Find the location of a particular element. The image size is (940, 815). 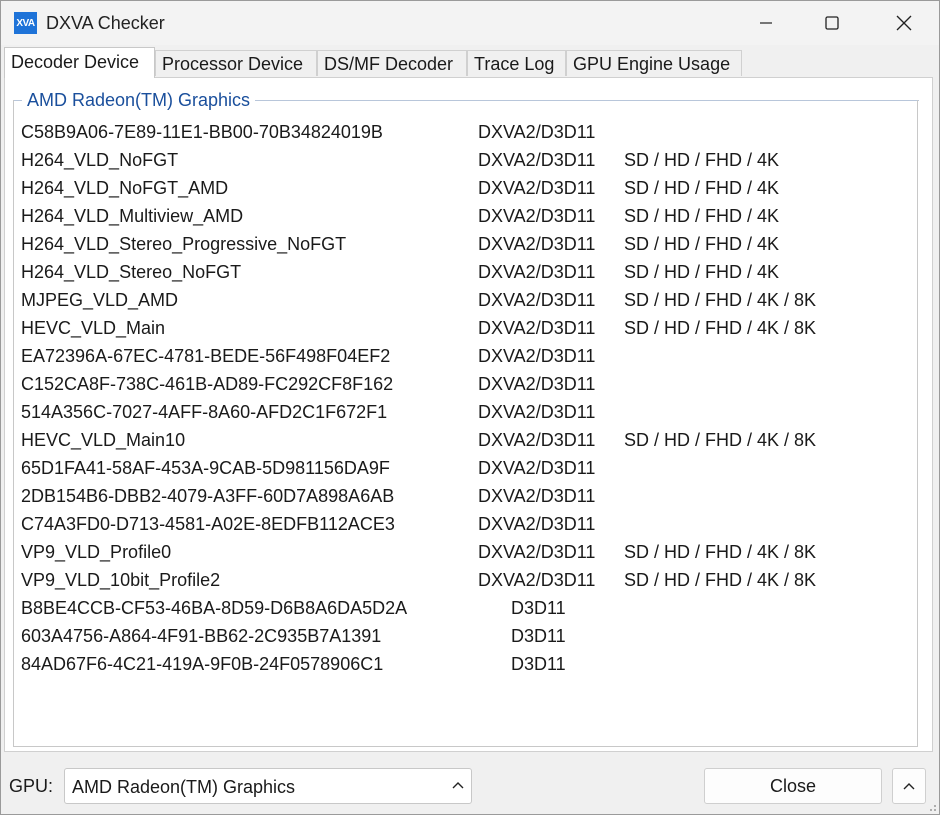

maximize-icon is located at coordinates (832, 23).